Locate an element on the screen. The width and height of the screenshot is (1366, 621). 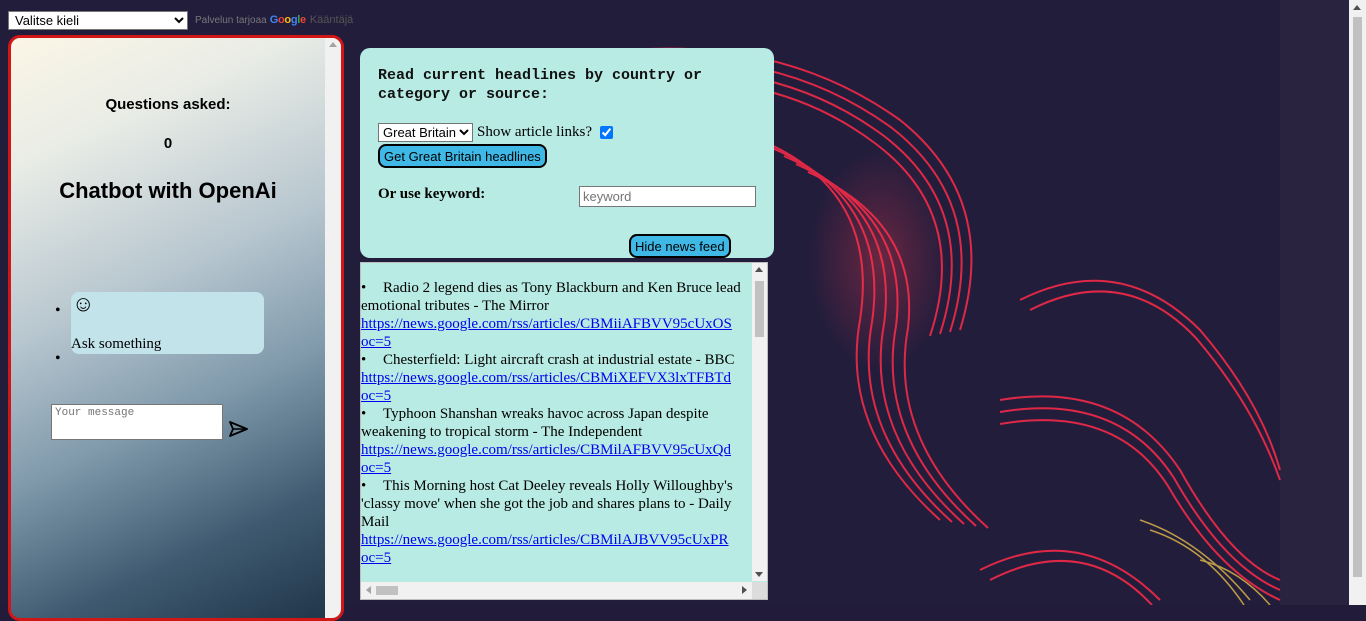
google-logo: Google is located at coordinates (287, 20).